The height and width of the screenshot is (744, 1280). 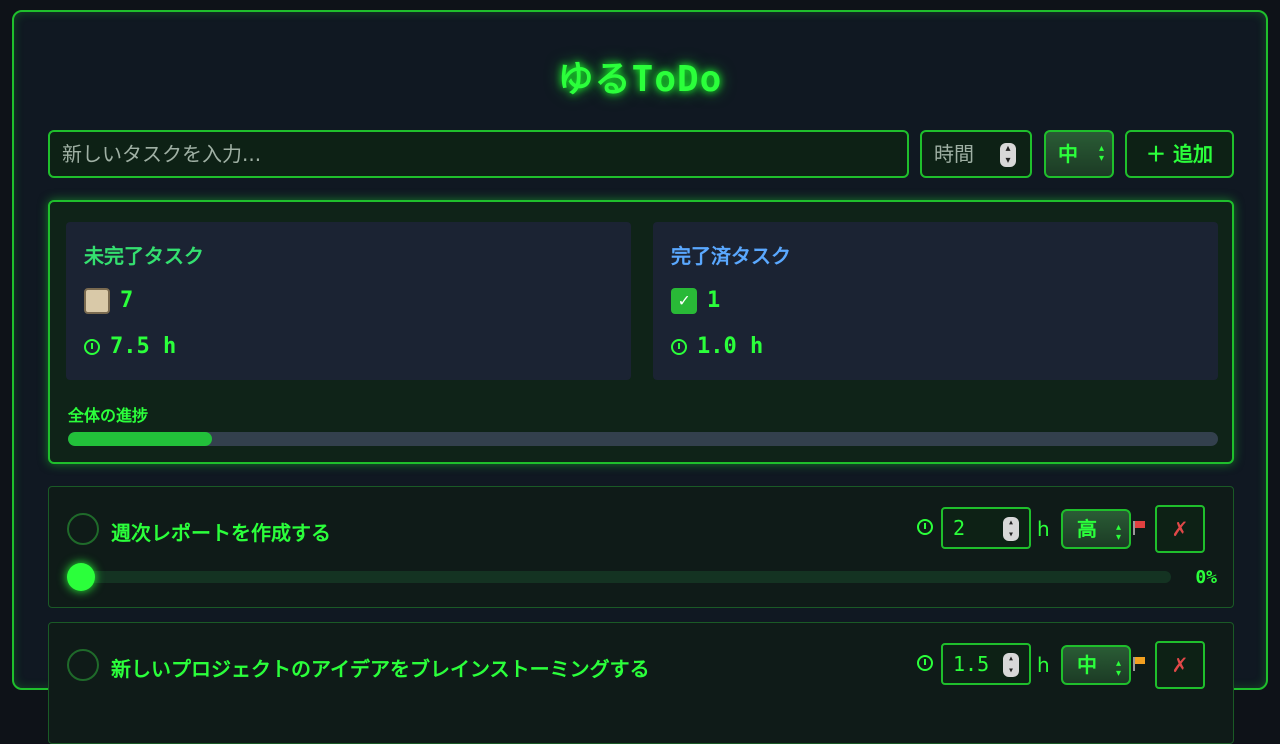 I want to click on task-priority-select: 高 ▴ ▾, so click(x=1096, y=529).